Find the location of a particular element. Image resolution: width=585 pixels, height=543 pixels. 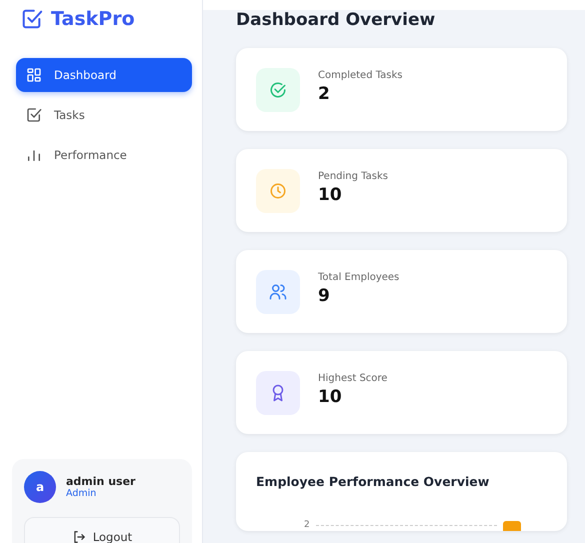

stat-label: Highest Score is located at coordinates (353, 378).